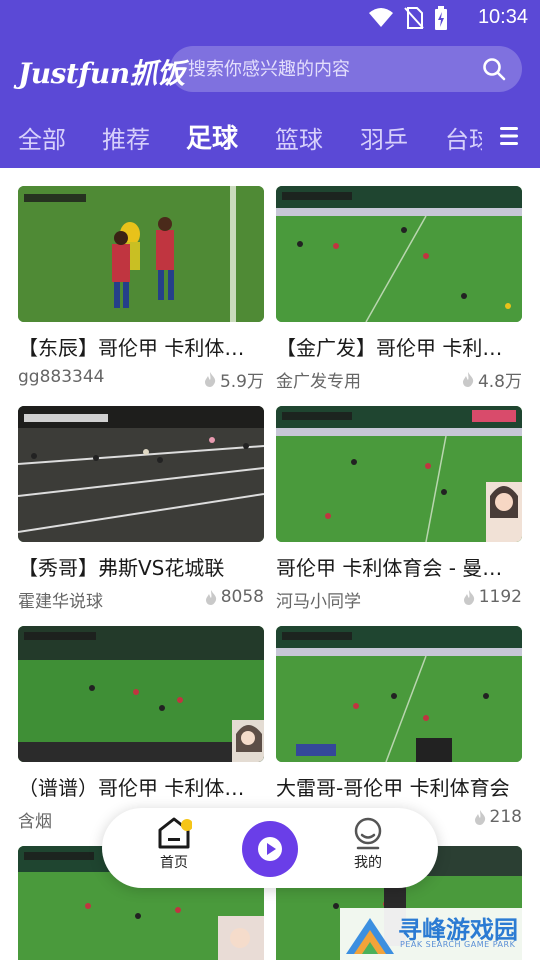 The width and height of the screenshot is (540, 960). What do you see at coordinates (458, 944) in the screenshot?
I see `watermark-subtext: PEAK SEARCH GAME PARK` at bounding box center [458, 944].